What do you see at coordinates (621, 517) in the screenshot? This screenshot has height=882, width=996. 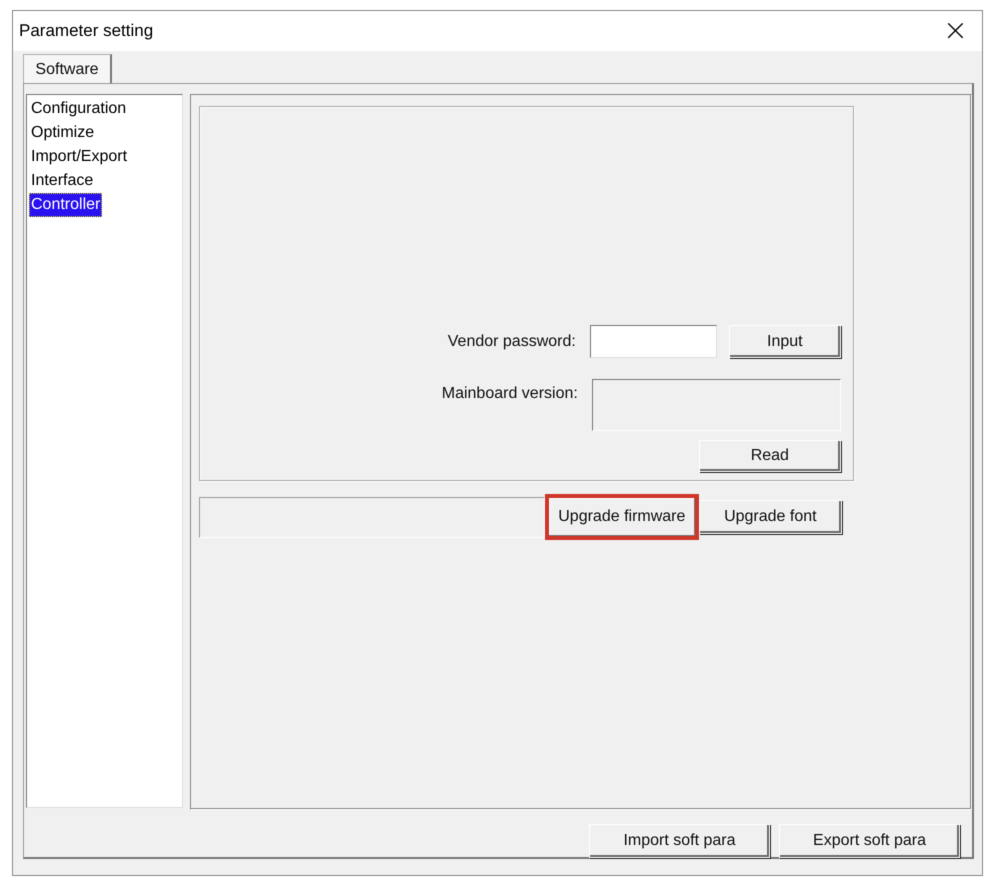 I see `upgrade-button: Upgrade firmware` at bounding box center [621, 517].